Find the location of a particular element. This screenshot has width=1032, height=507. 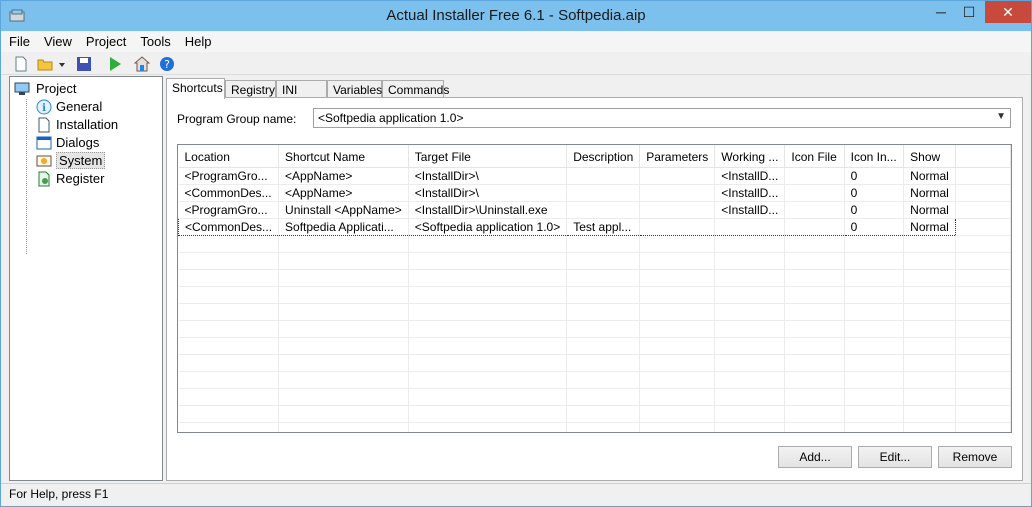

open-folder-icon is located at coordinates (45, 64).